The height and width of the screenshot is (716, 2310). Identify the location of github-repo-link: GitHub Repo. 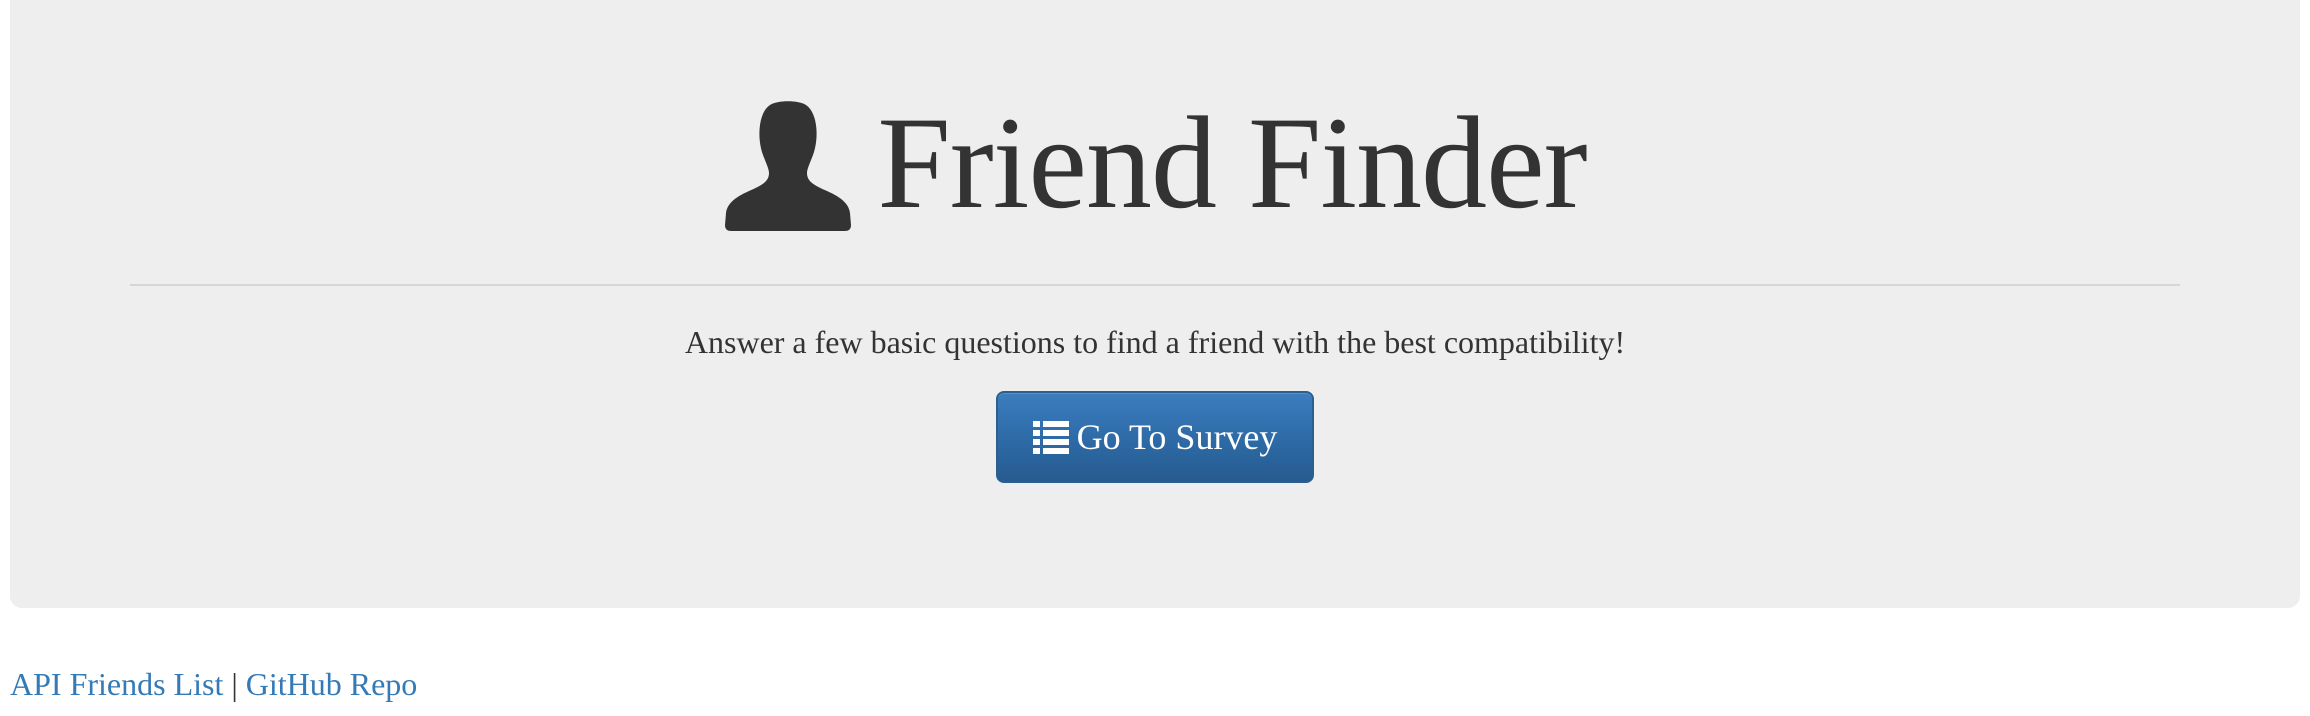
(332, 684).